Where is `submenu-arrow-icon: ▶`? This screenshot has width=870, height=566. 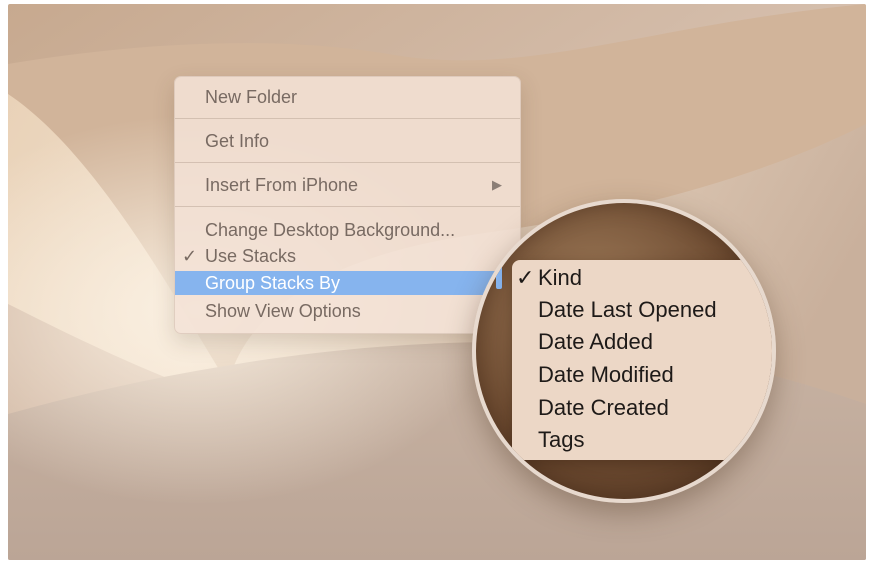 submenu-arrow-icon: ▶ is located at coordinates (497, 184).